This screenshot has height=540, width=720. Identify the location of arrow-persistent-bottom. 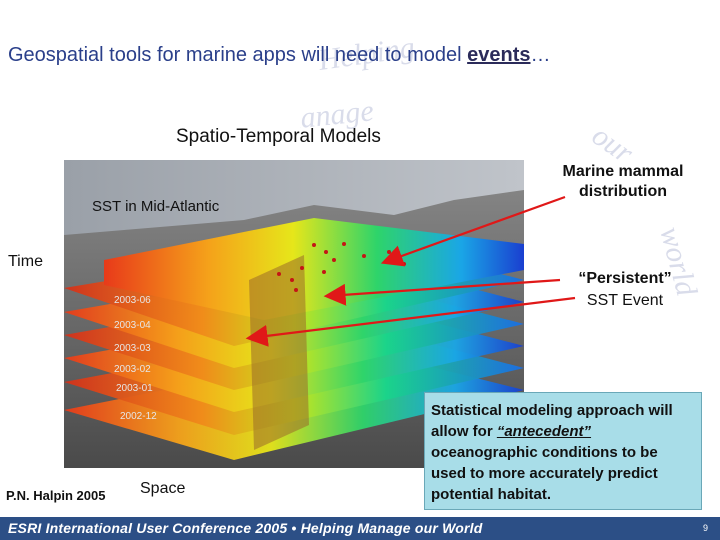
(410, 321).